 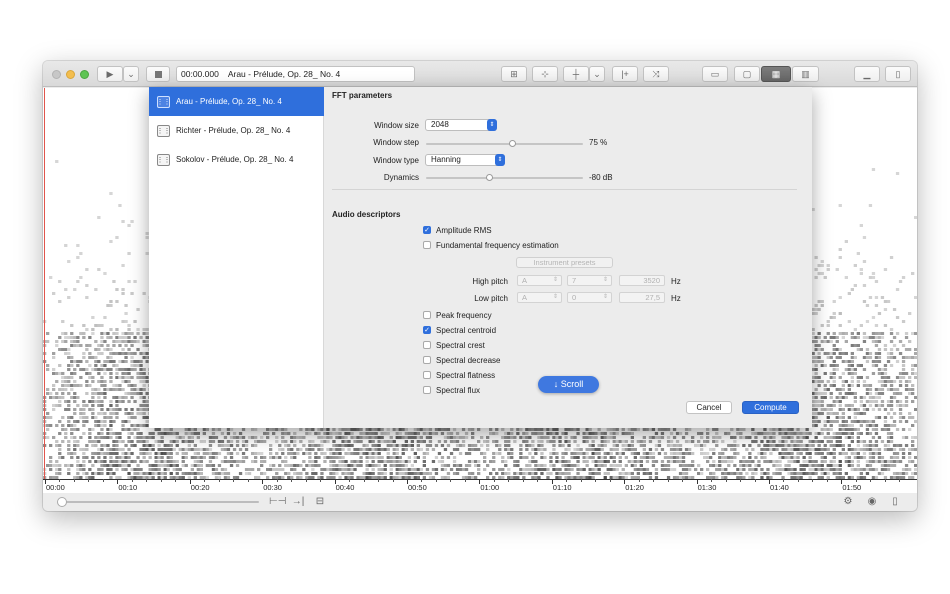 I want to click on add-marker-button: ⊞, so click(x=514, y=74).